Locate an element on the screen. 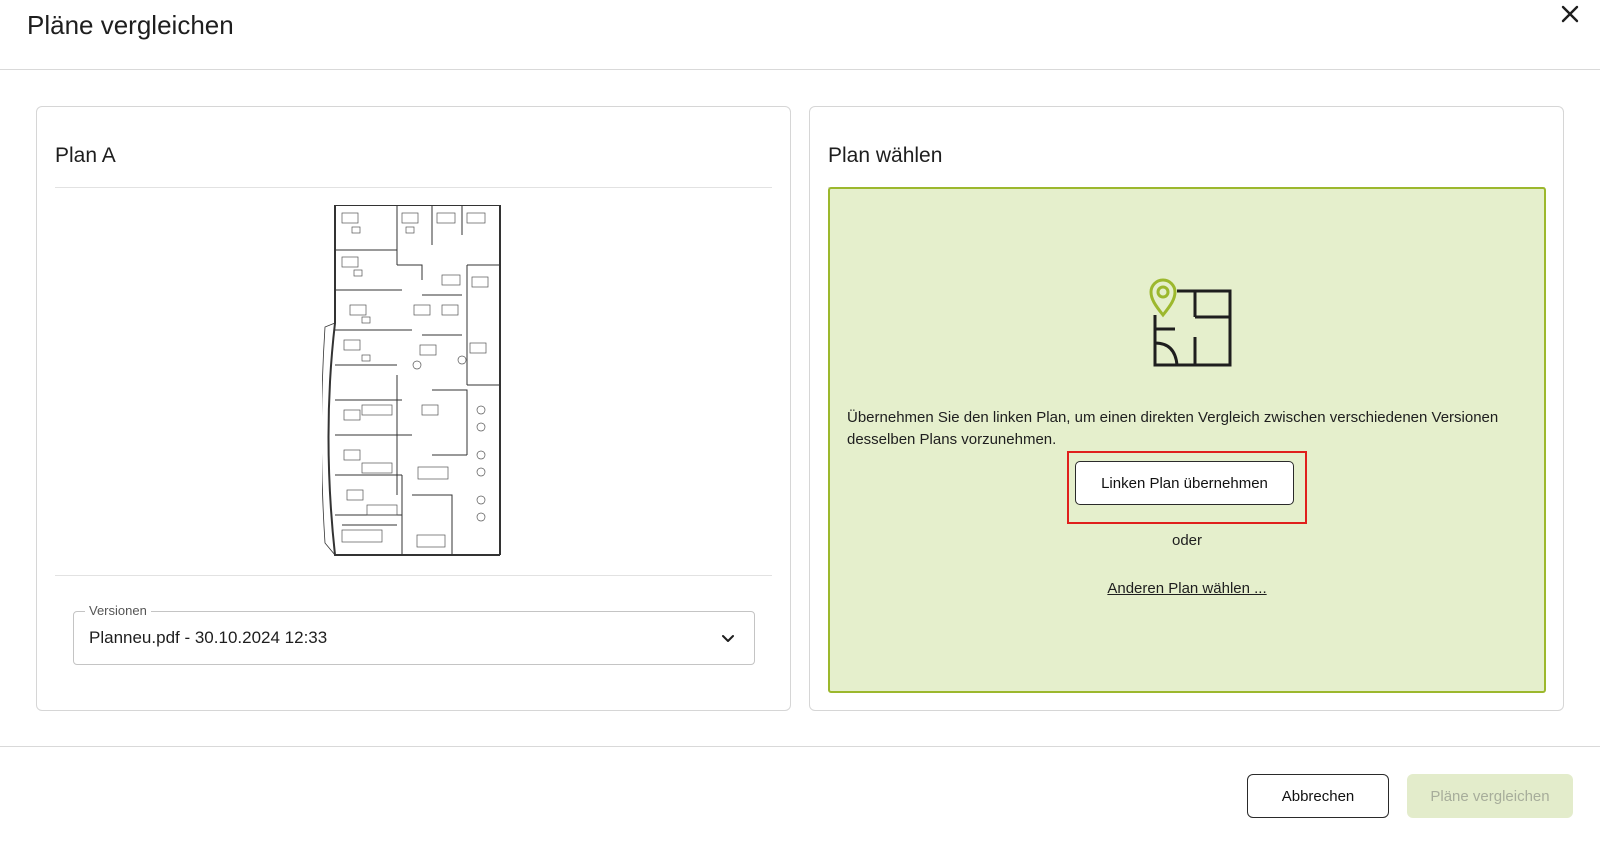 This screenshot has height=845, width=1600. dialog-title: Pläne vergleichen is located at coordinates (130, 25).